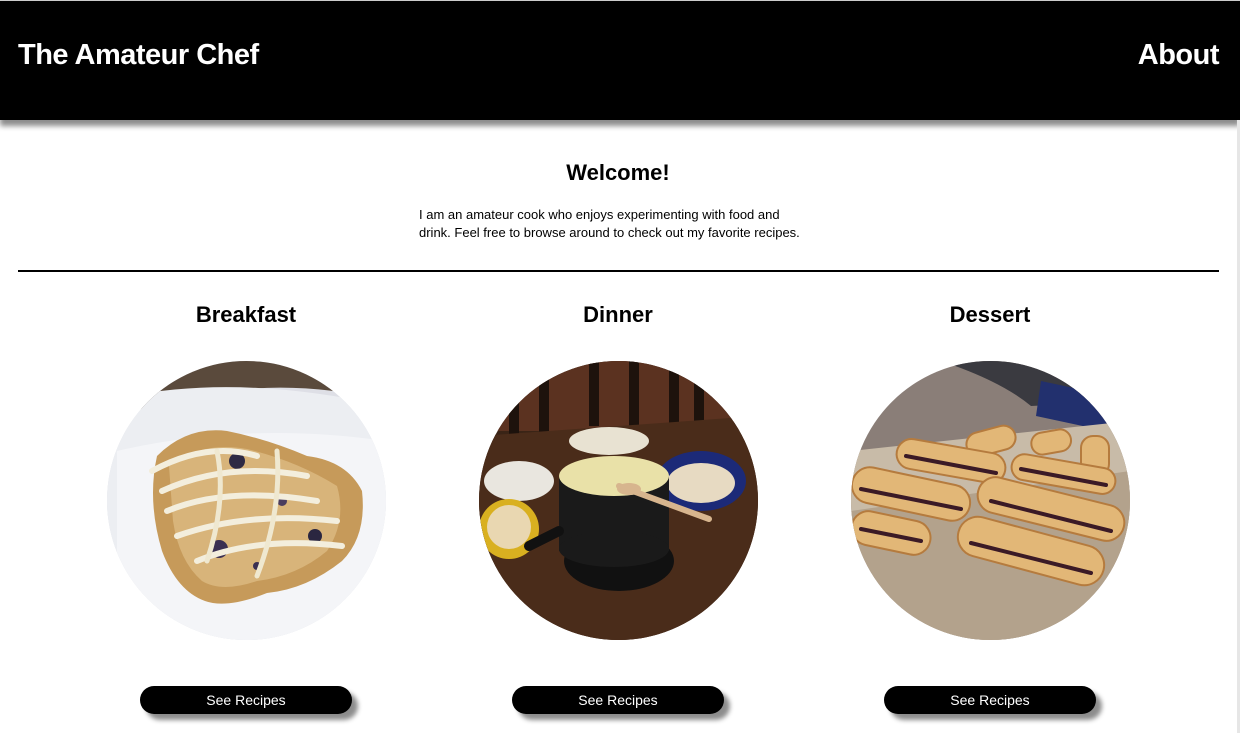 The height and width of the screenshot is (733, 1240). What do you see at coordinates (618, 500) in the screenshot?
I see `cheese-fondue-photo` at bounding box center [618, 500].